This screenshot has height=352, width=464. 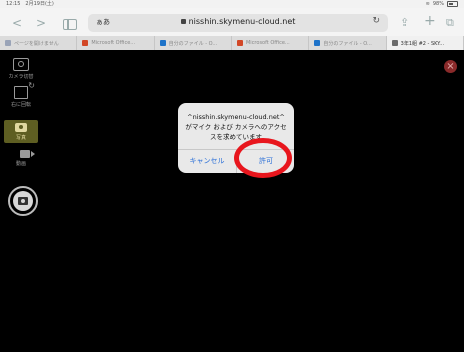 I want to click on share-icon: ⇪, so click(x=404, y=22).